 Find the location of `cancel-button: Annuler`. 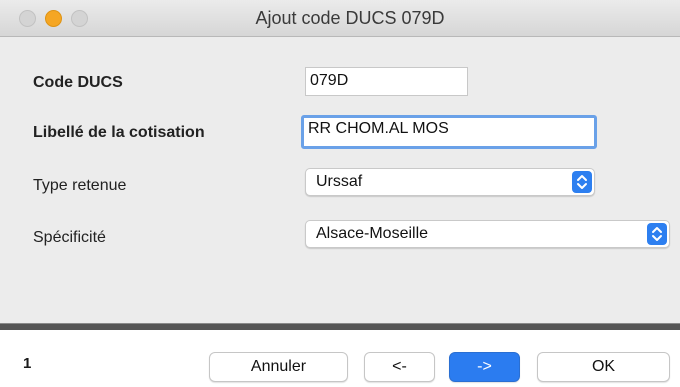

cancel-button: Annuler is located at coordinates (278, 367).